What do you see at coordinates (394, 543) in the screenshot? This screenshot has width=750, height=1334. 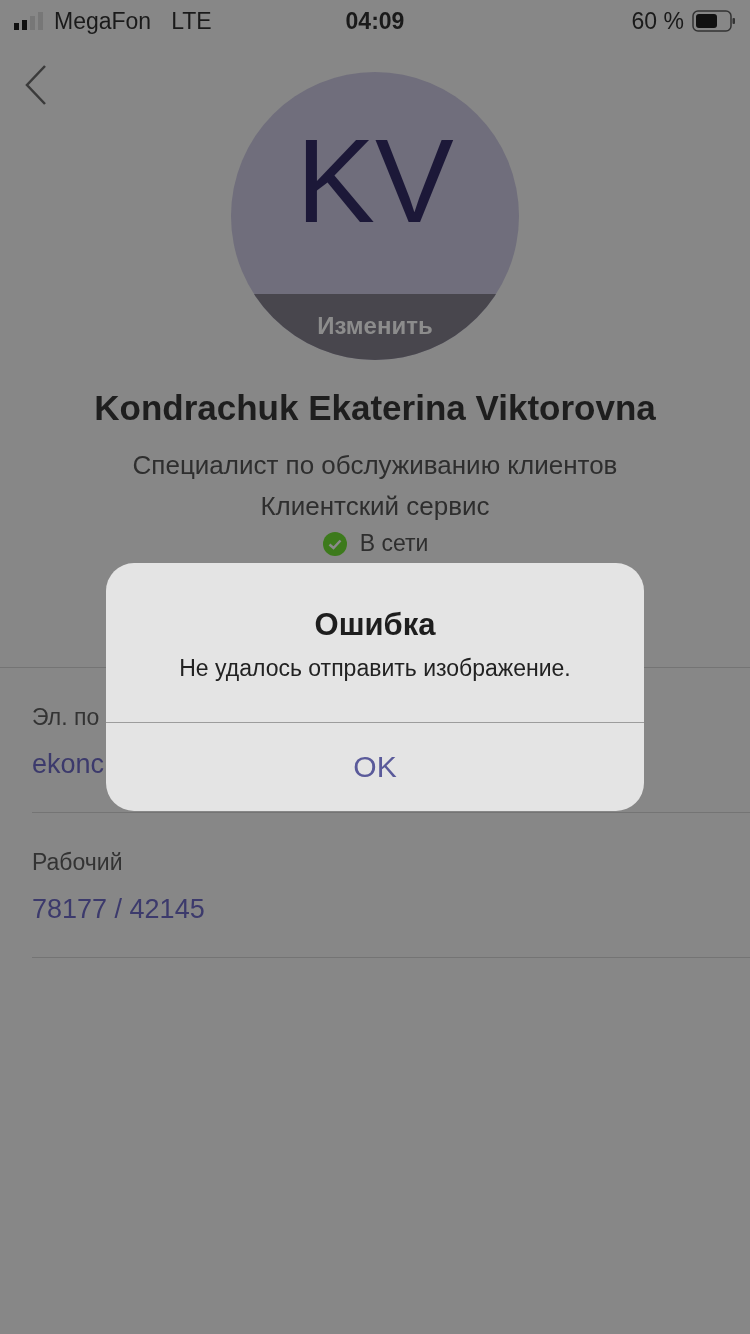 I see `presence-label: В сети` at bounding box center [394, 543].